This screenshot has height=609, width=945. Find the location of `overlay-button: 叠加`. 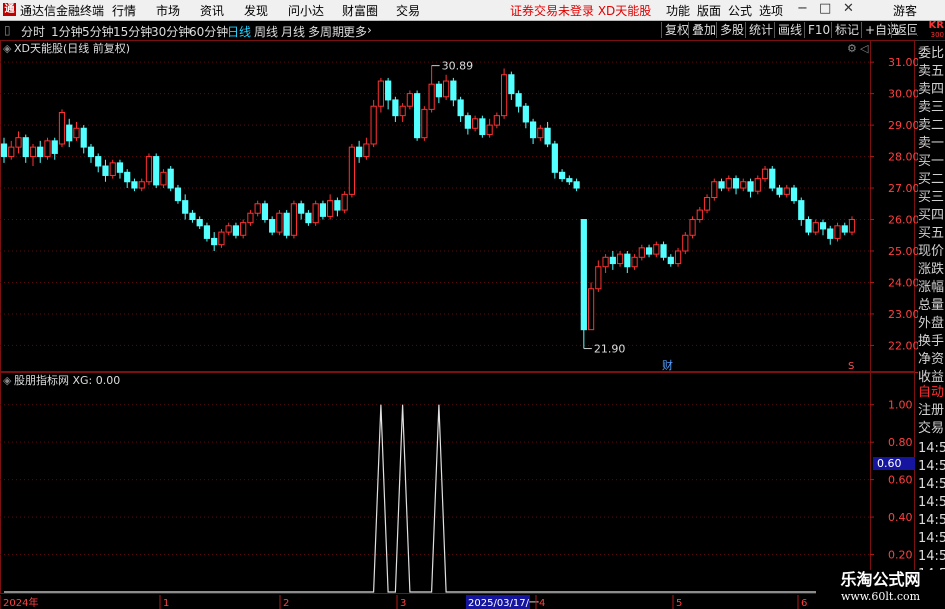

overlay-button: 叠加 is located at coordinates (703, 30).